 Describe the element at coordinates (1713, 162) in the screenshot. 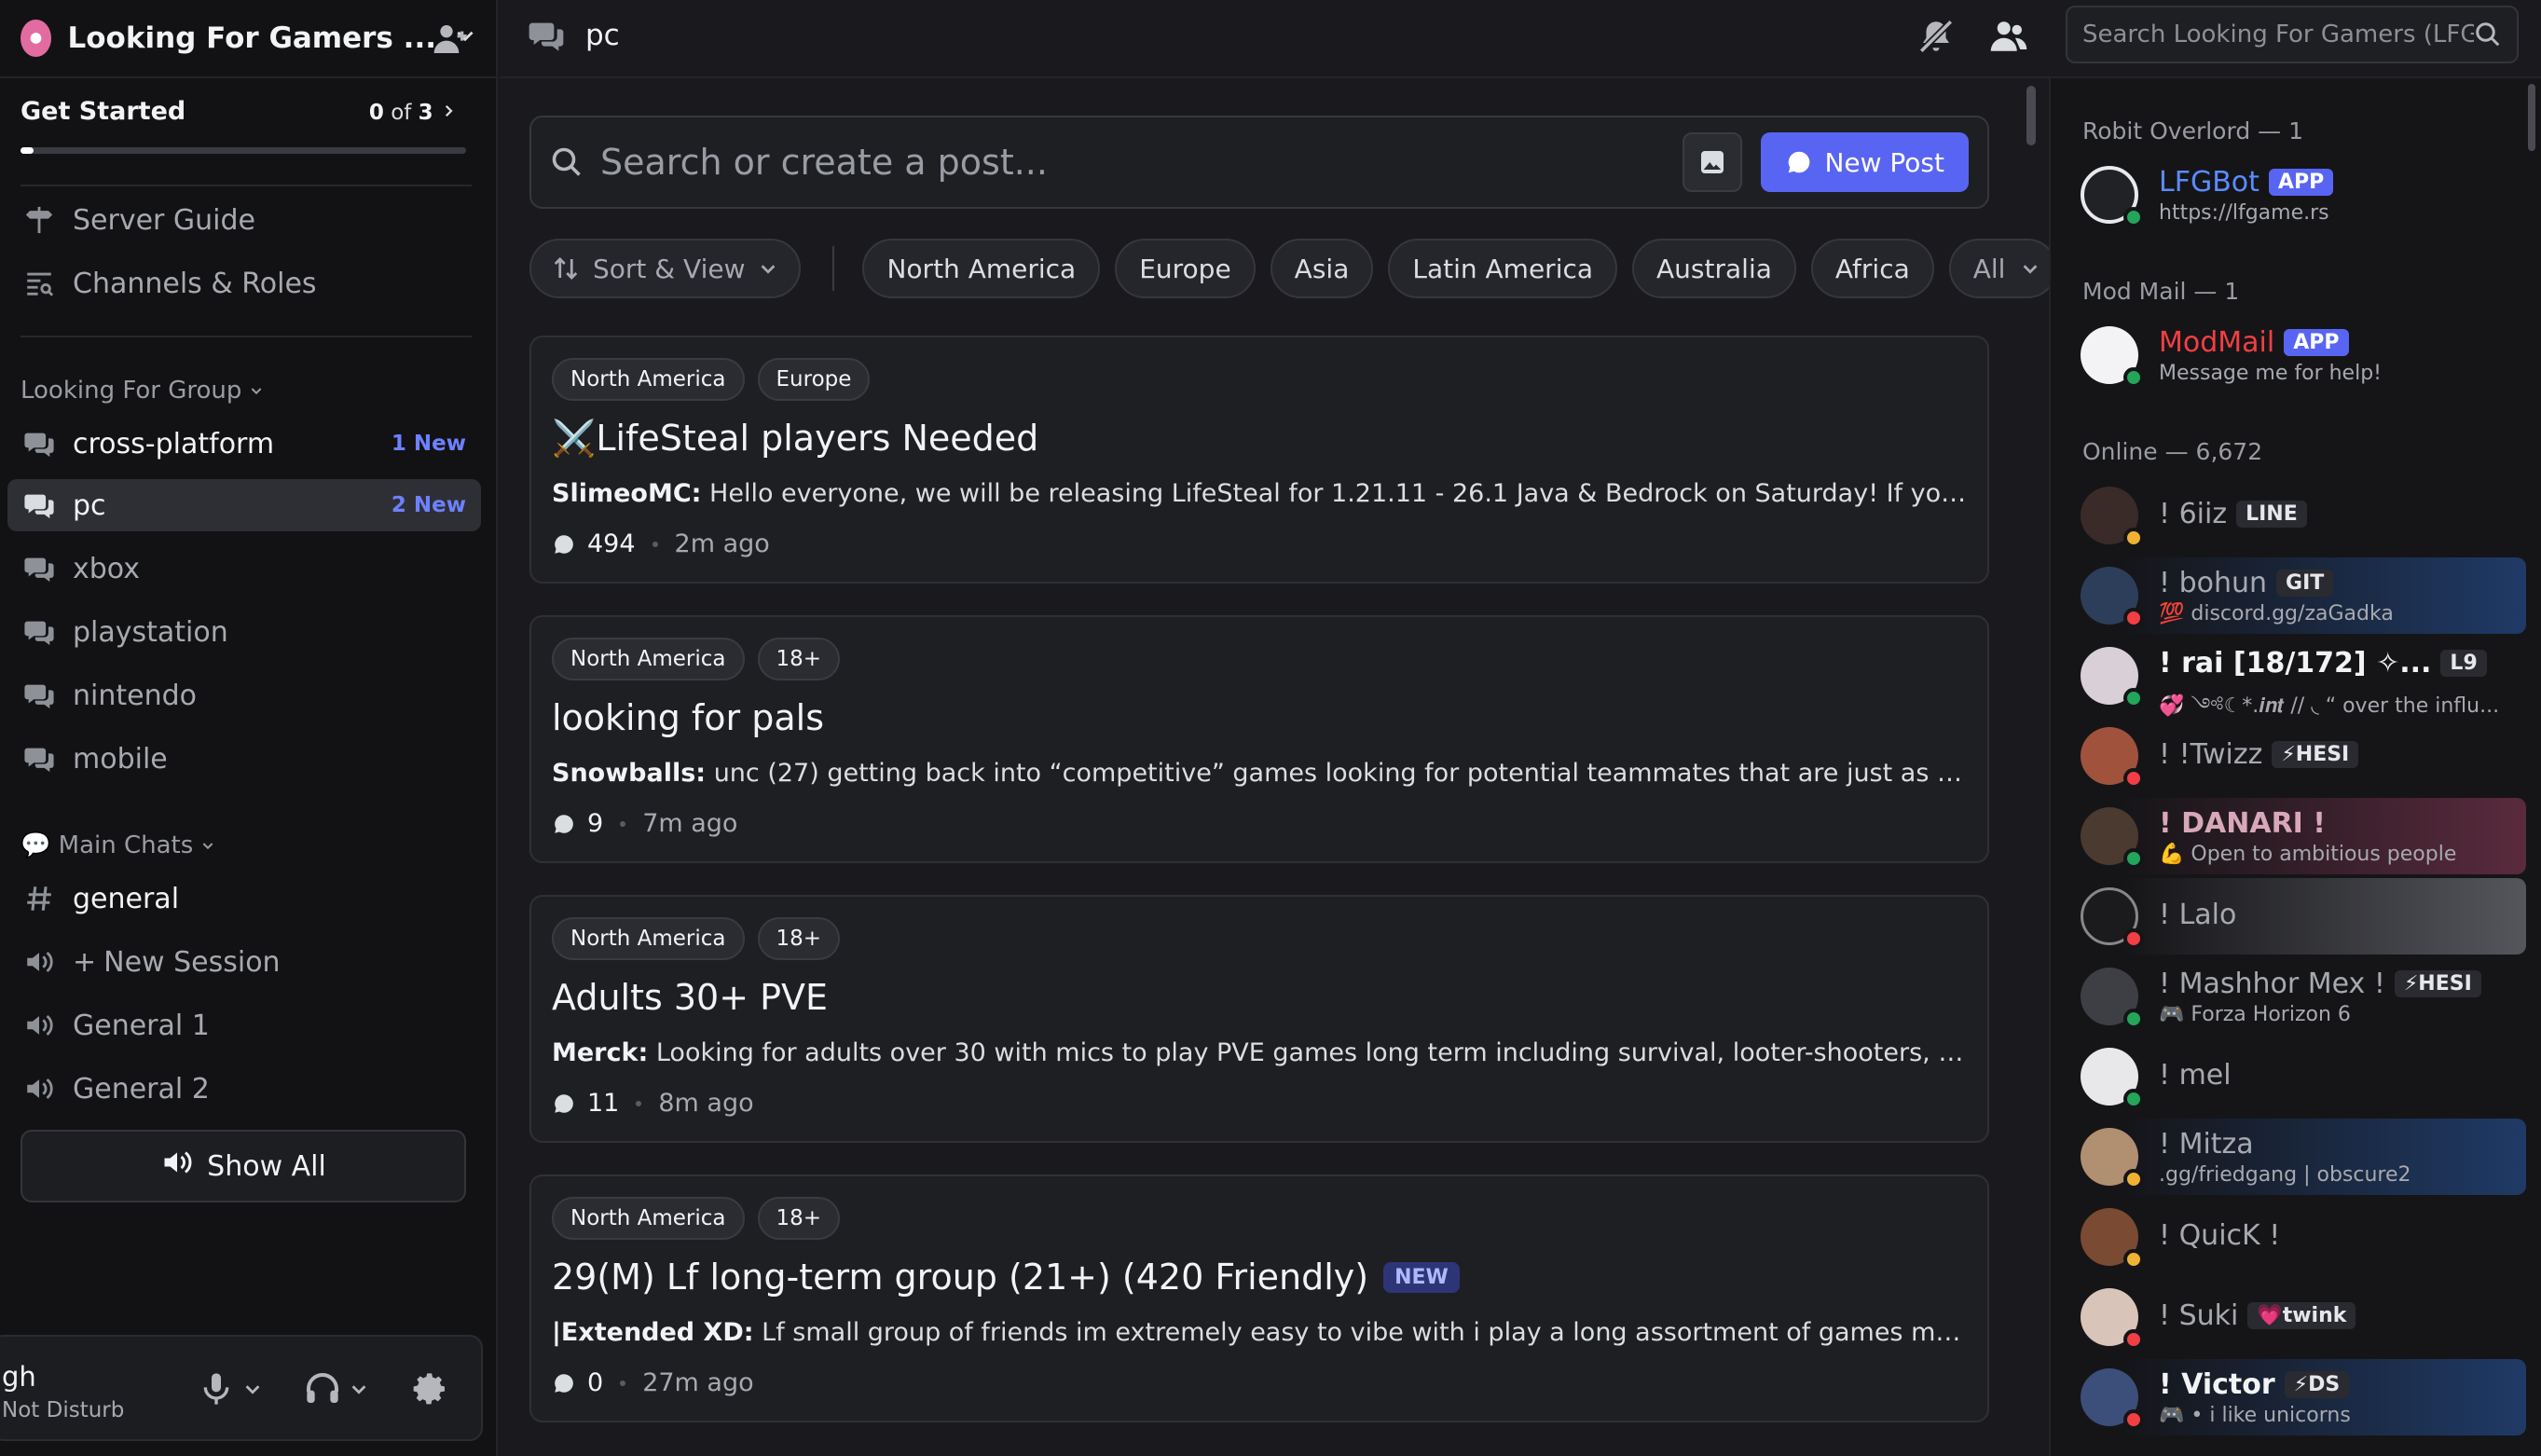

I see `image-upload-icon` at that location.